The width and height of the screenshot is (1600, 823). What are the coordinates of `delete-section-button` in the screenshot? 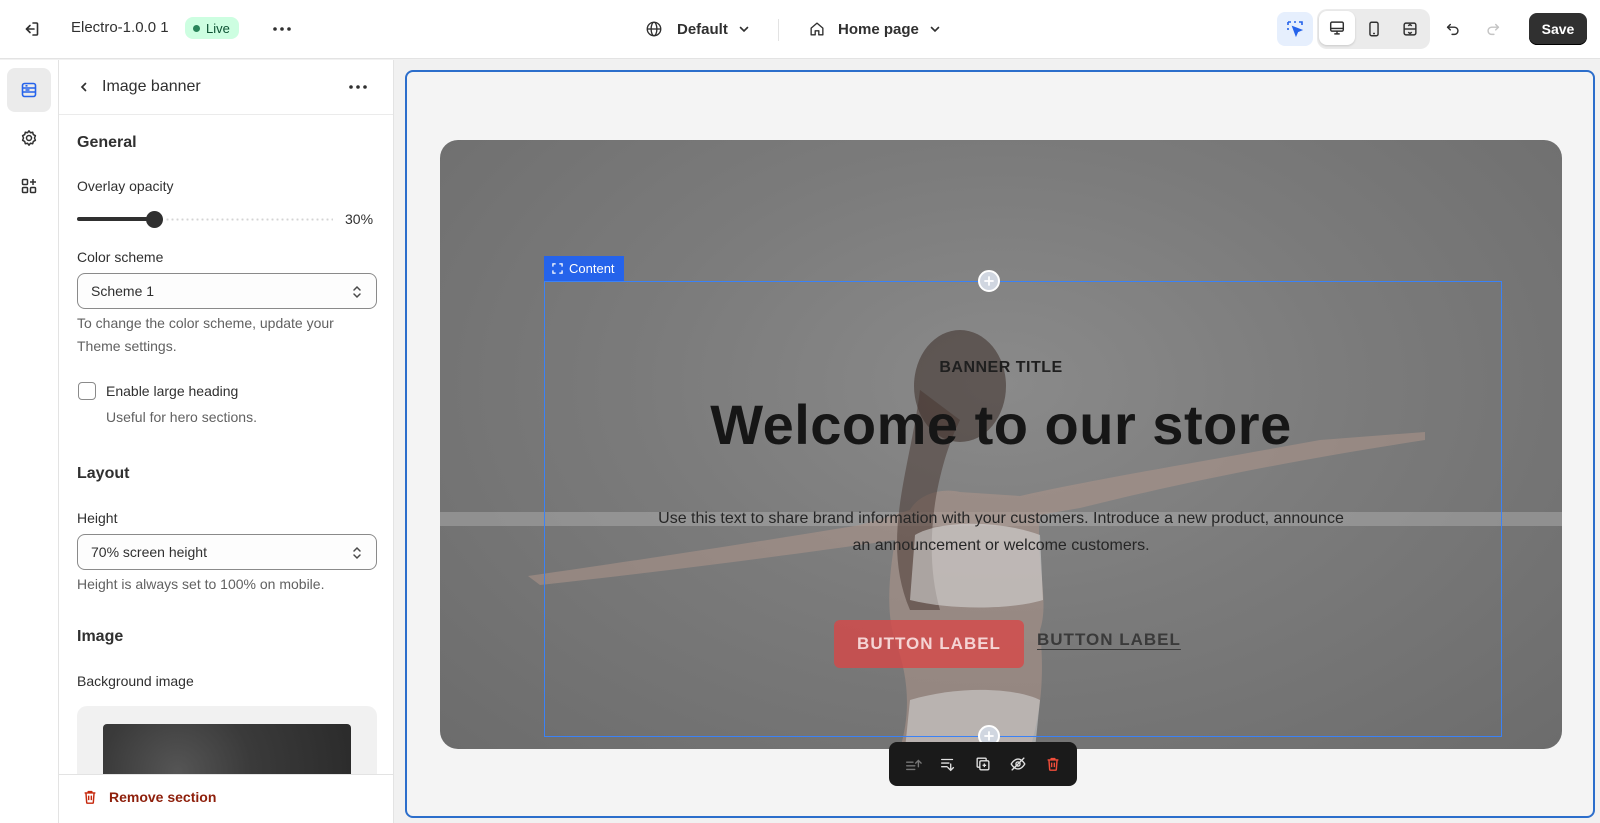 It's located at (1053, 764).